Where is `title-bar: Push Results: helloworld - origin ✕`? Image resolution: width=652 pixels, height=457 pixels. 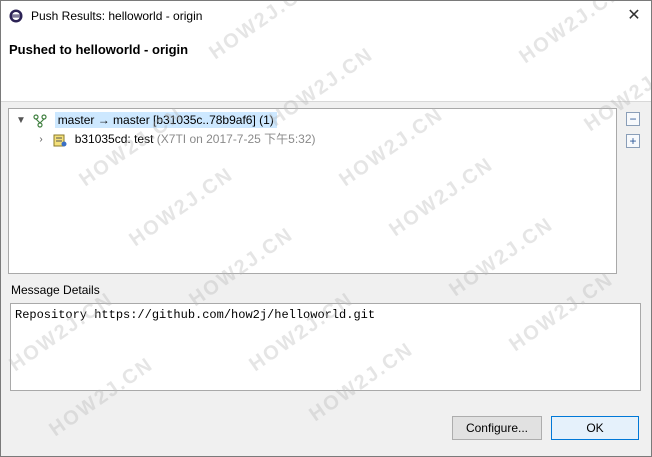 title-bar: Push Results: helloworld - origin ✕ is located at coordinates (326, 16).